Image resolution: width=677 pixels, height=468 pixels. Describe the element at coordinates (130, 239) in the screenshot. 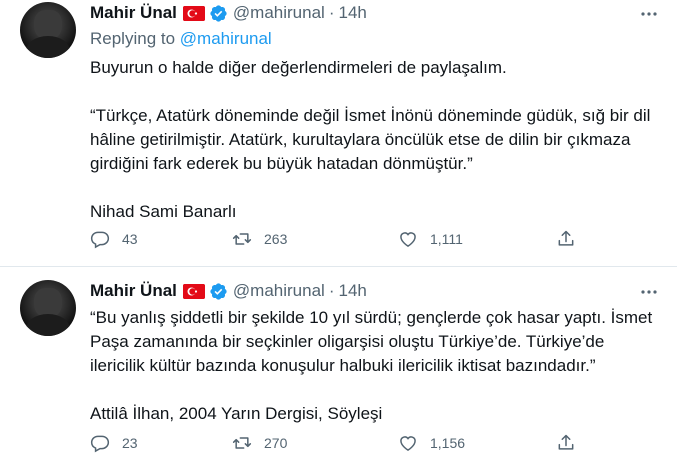

I see `reply-count: 43` at that location.